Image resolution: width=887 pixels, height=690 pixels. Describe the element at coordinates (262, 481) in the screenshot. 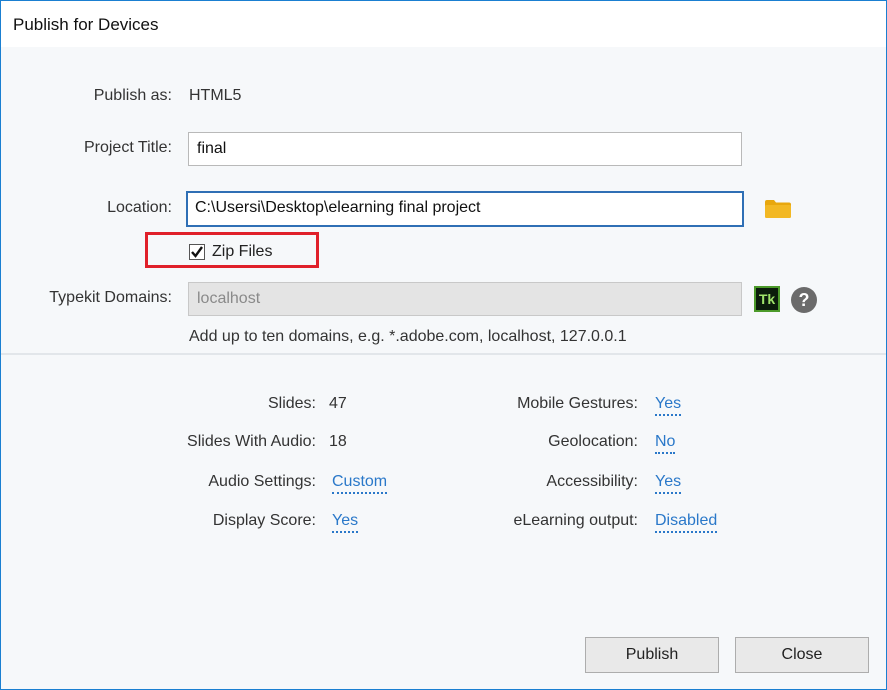

I see `audio-settings-label: Audio Settings:` at that location.